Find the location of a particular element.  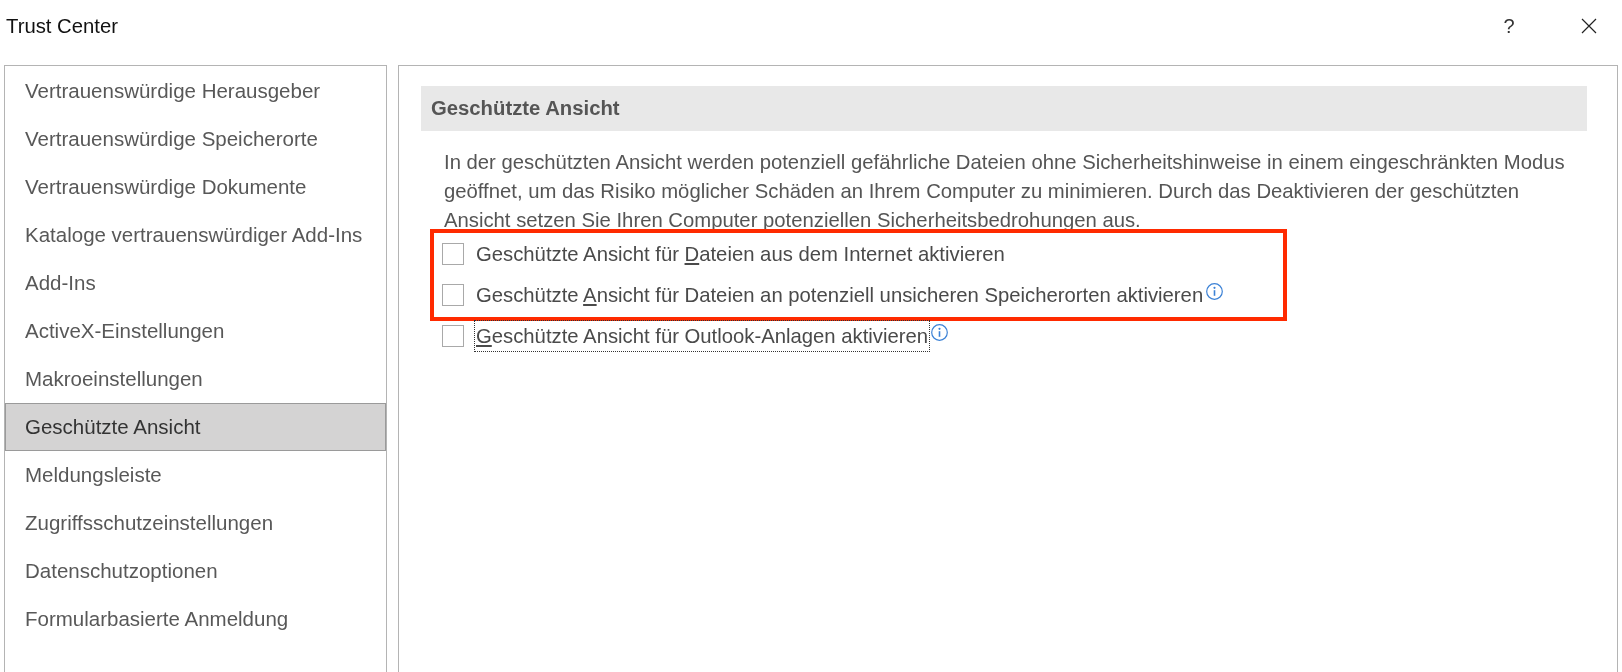

sidebar-item: Datenschutzoptionen is located at coordinates (195, 571).